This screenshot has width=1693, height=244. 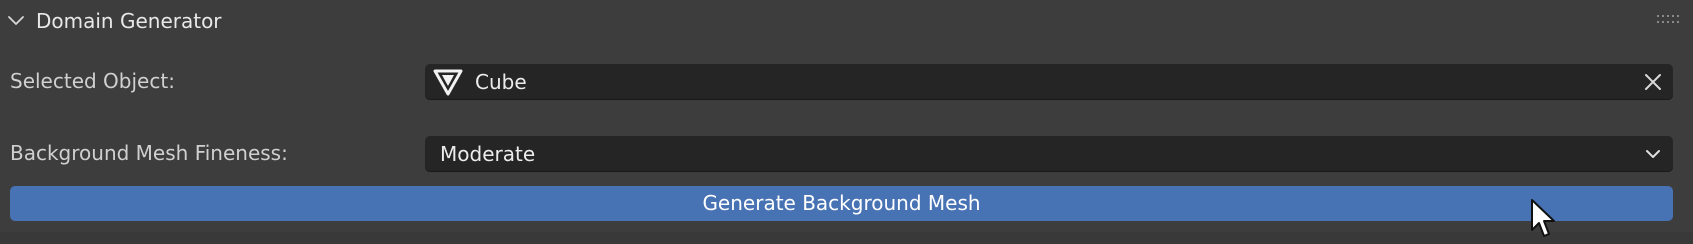 I want to click on mouse-cursor-icon, so click(x=1543, y=218).